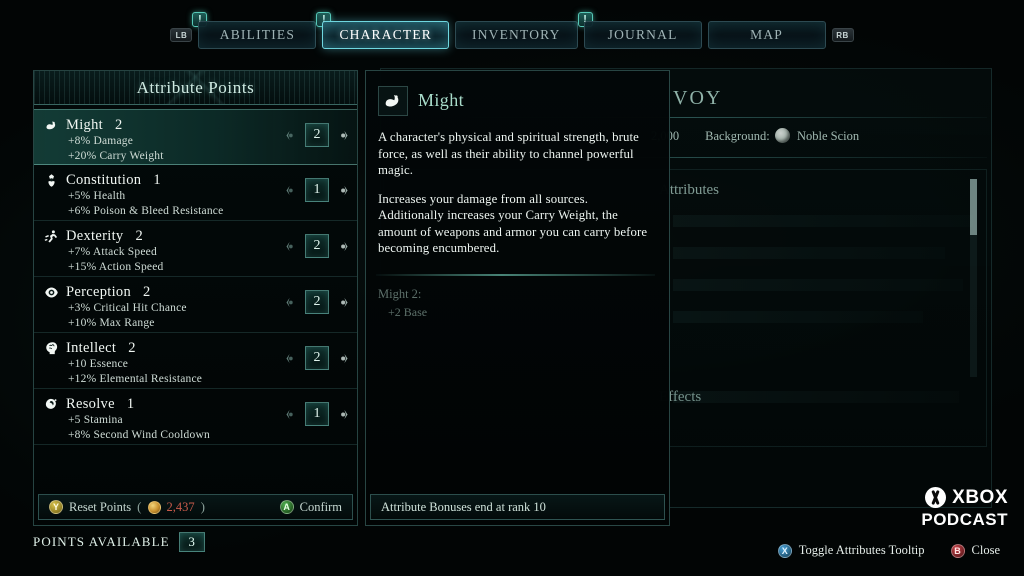 This screenshot has width=1024, height=576. I want to click on watermark-xbox-text: XBOX, so click(980, 497).